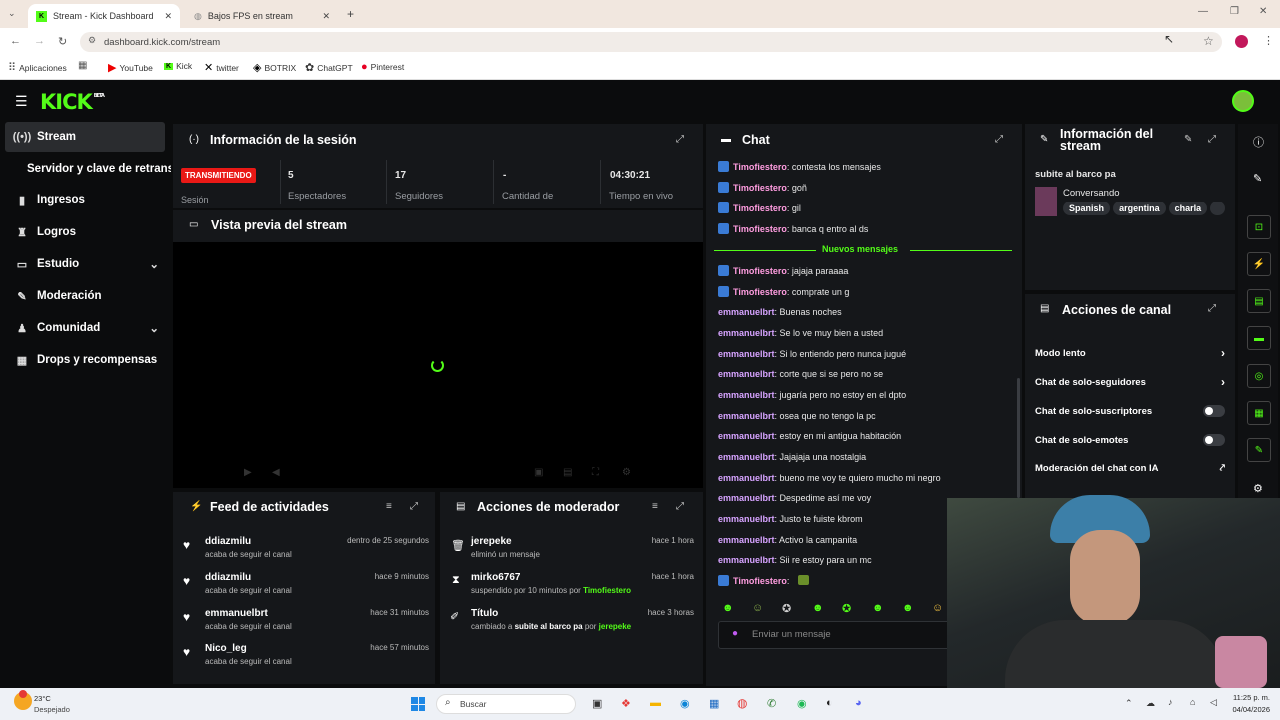 Image resolution: width=1280 pixels, height=720 pixels. Describe the element at coordinates (1188, 139) in the screenshot. I see `edit-icon: ✎` at that location.